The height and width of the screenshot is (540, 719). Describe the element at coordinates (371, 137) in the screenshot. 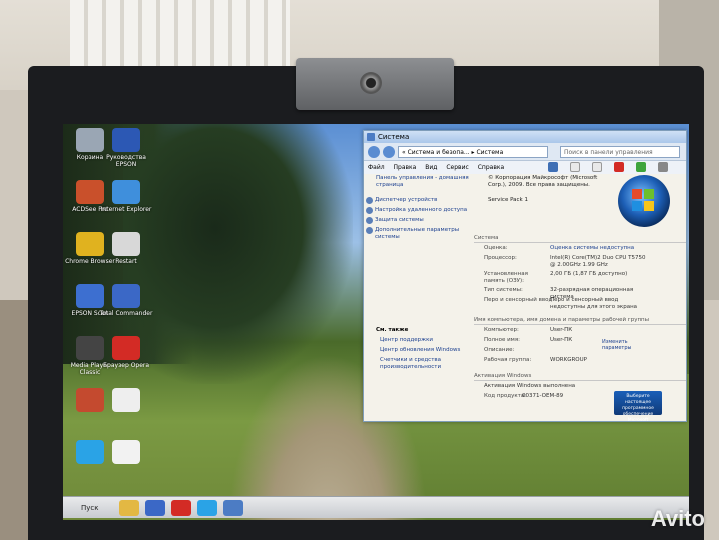

I see `system-icon` at that location.